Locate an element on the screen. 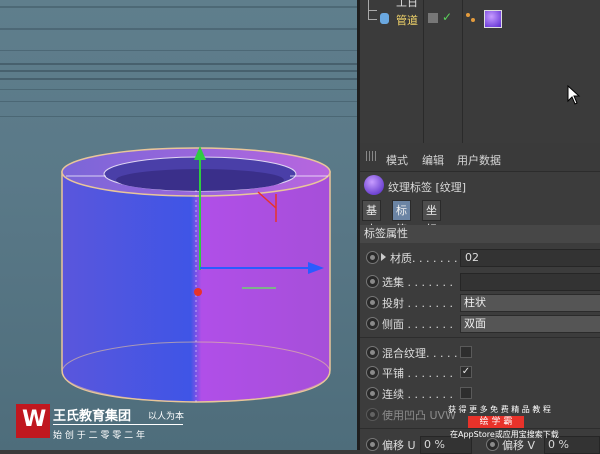 The image size is (600, 454). expand-arrow-icon is located at coordinates (383, 257).